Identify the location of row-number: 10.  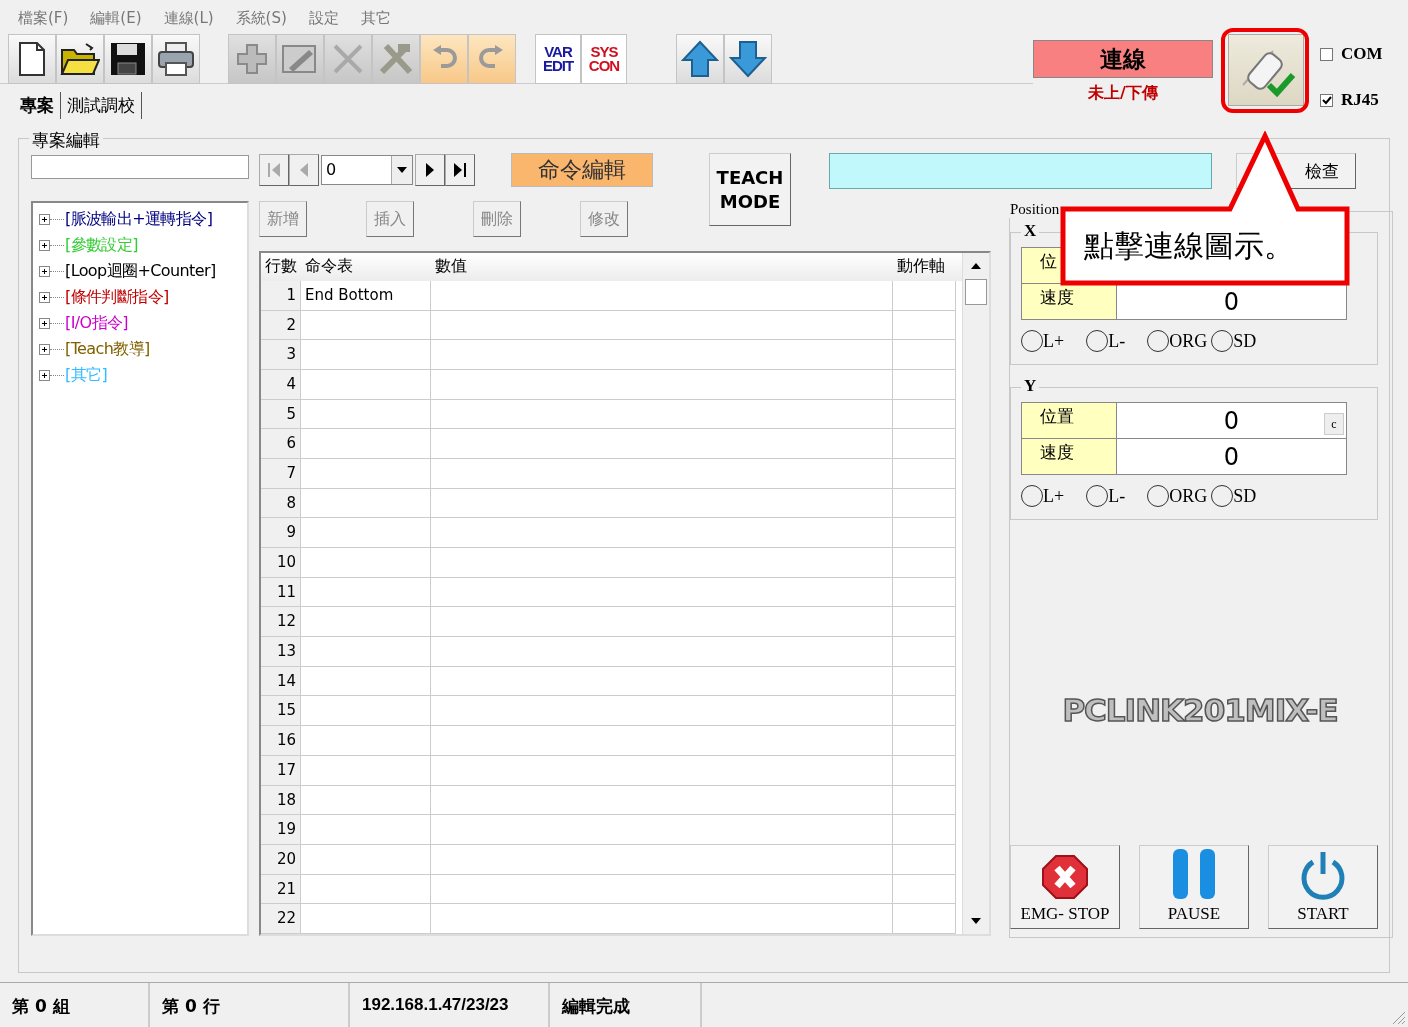
(281, 563).